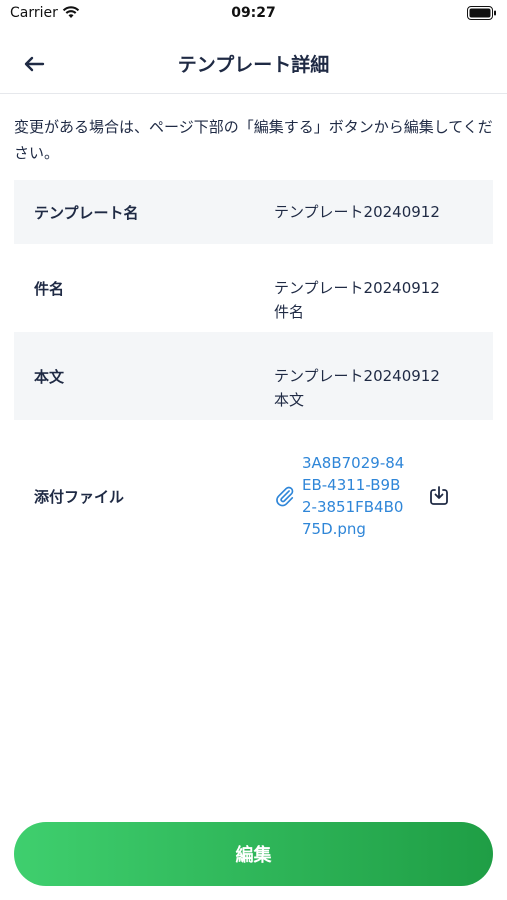 The image size is (507, 900). What do you see at coordinates (49, 288) in the screenshot?
I see `subject-label: 件名` at bounding box center [49, 288].